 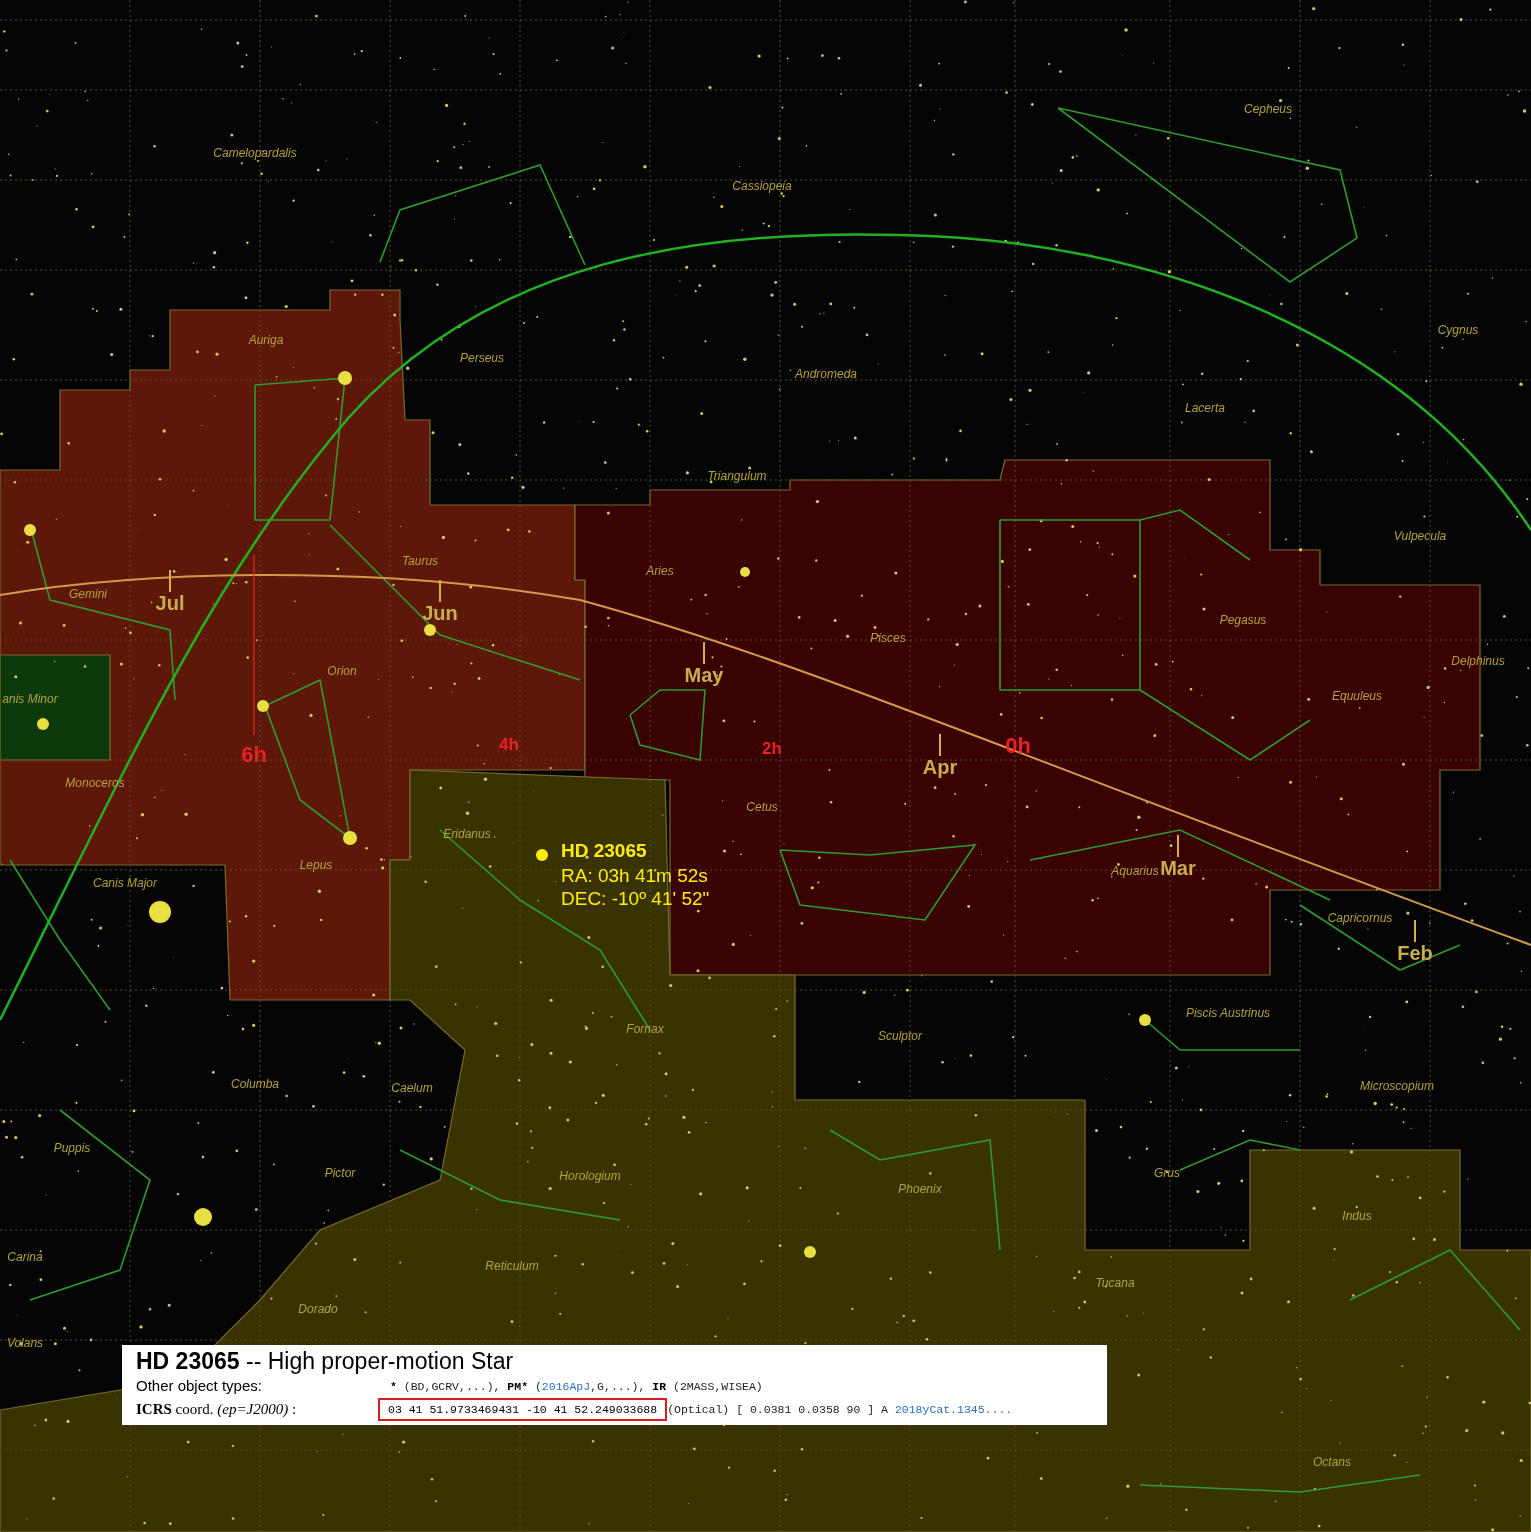 What do you see at coordinates (920, 1189) in the screenshot?
I see `constellation-label: Phoenix` at bounding box center [920, 1189].